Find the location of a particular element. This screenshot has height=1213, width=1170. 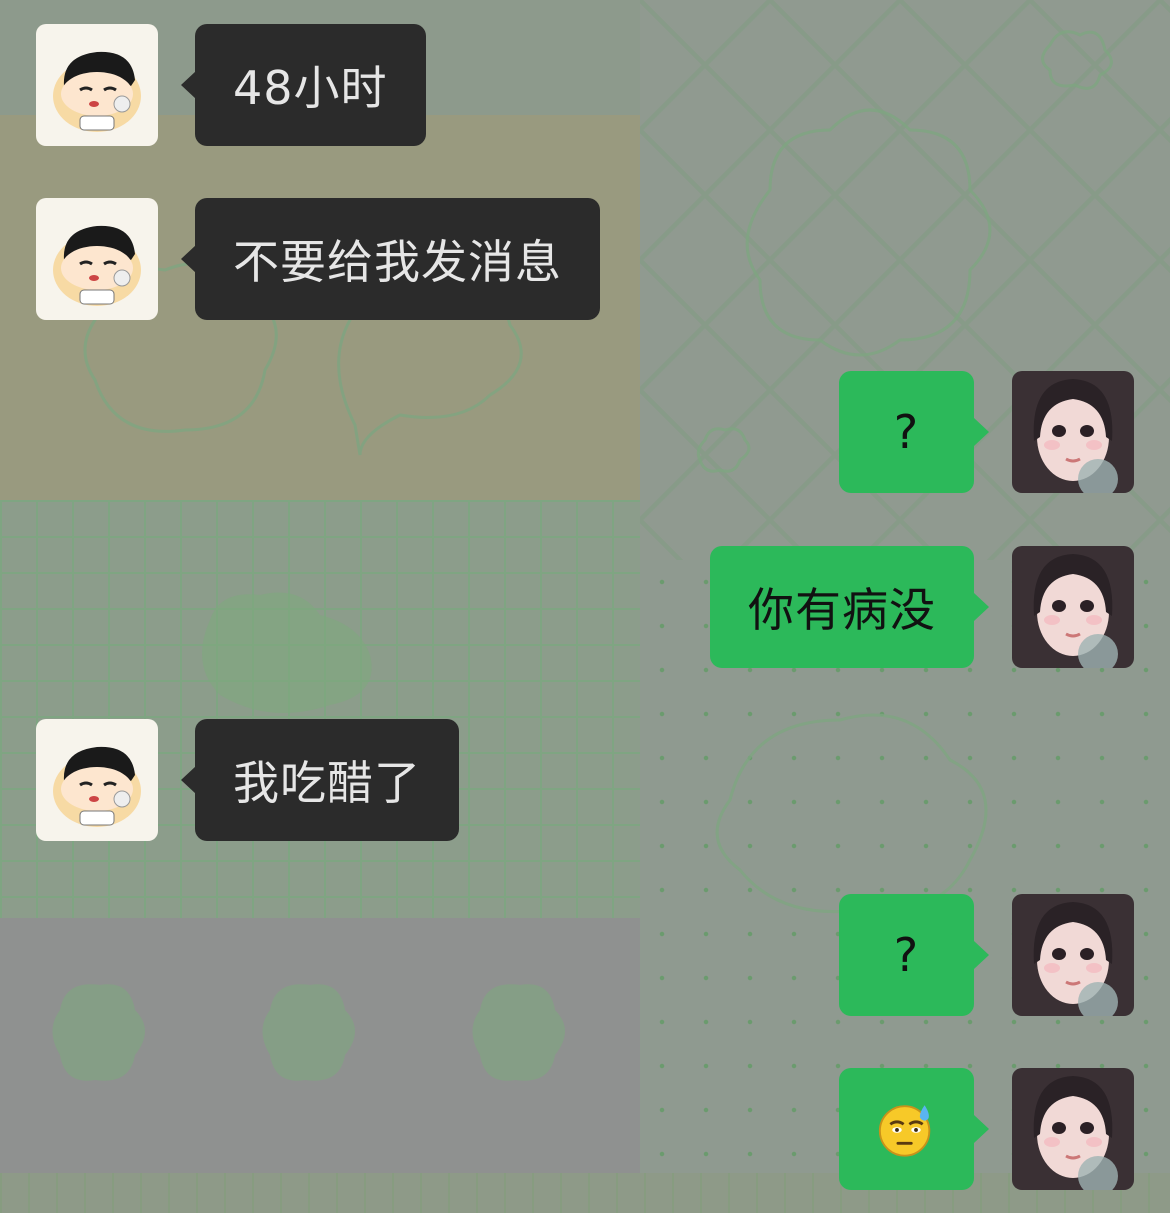

outgoing-message-row is located at coordinates (585, 1129).